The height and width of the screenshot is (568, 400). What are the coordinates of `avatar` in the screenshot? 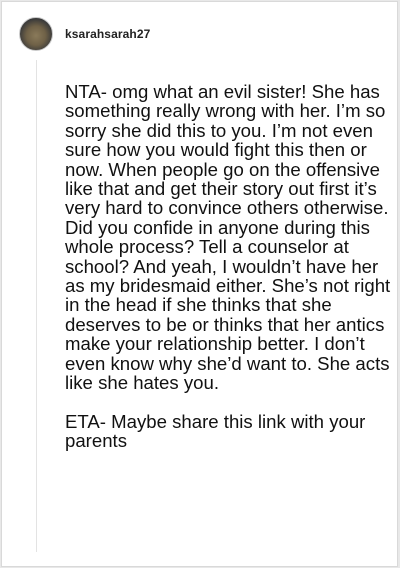 It's located at (36, 34).